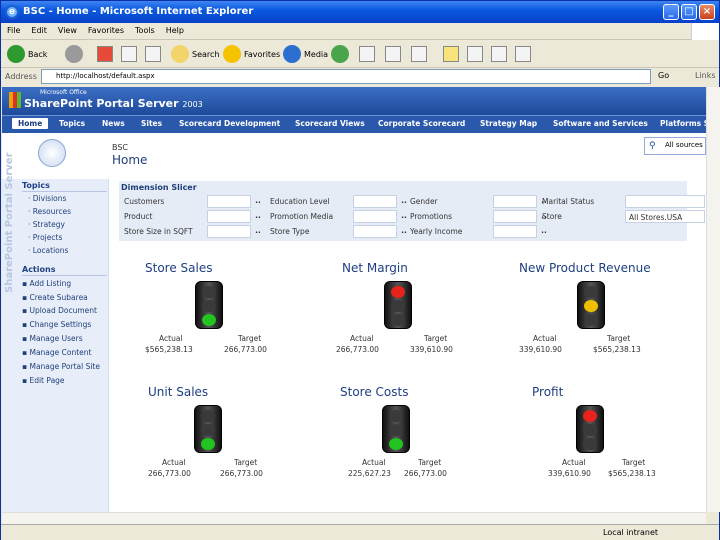 Image resolution: width=720 pixels, height=540 pixels. Describe the element at coordinates (43, 380) in the screenshot. I see `action-edit-page: ▪ Edit Page` at that location.